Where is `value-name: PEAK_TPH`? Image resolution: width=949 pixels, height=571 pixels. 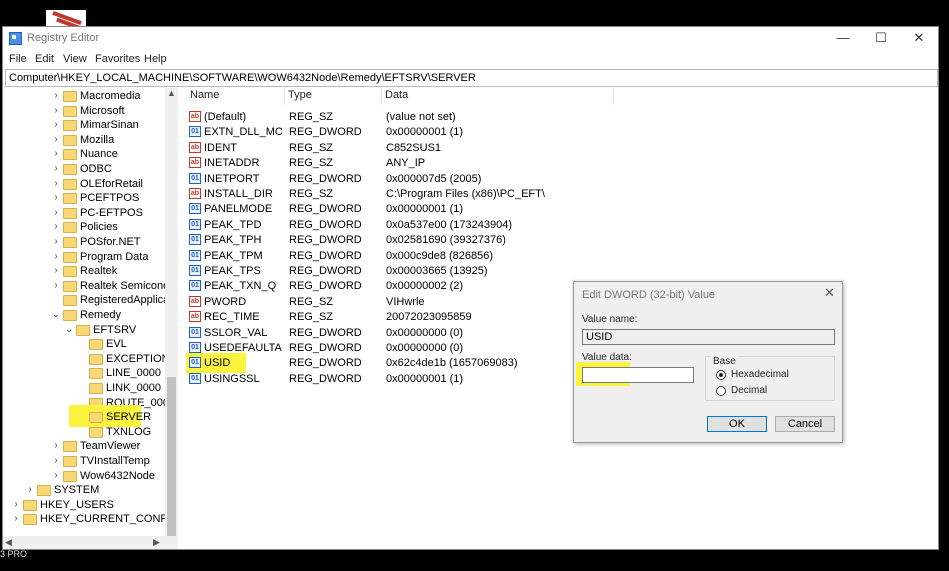 value-name: PEAK_TPH is located at coordinates (233, 240).